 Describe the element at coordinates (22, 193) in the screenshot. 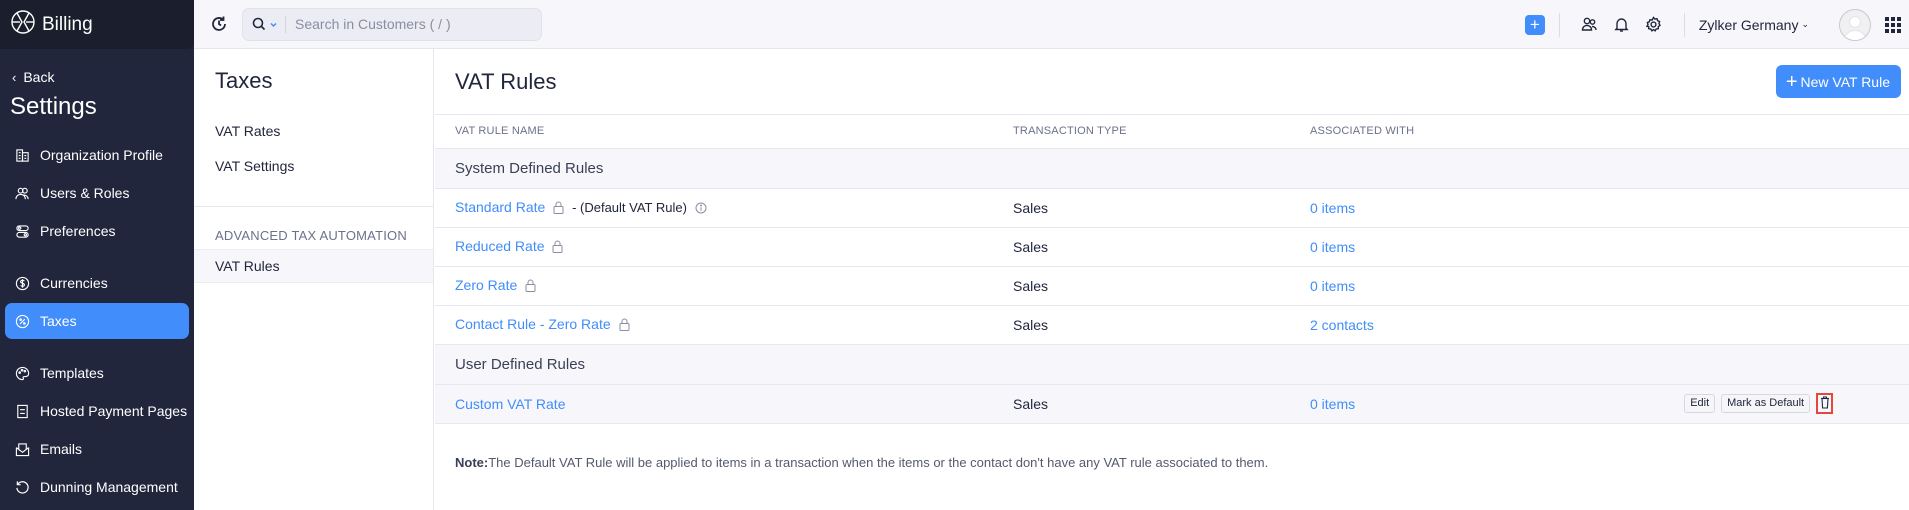

I see `users-icon` at that location.